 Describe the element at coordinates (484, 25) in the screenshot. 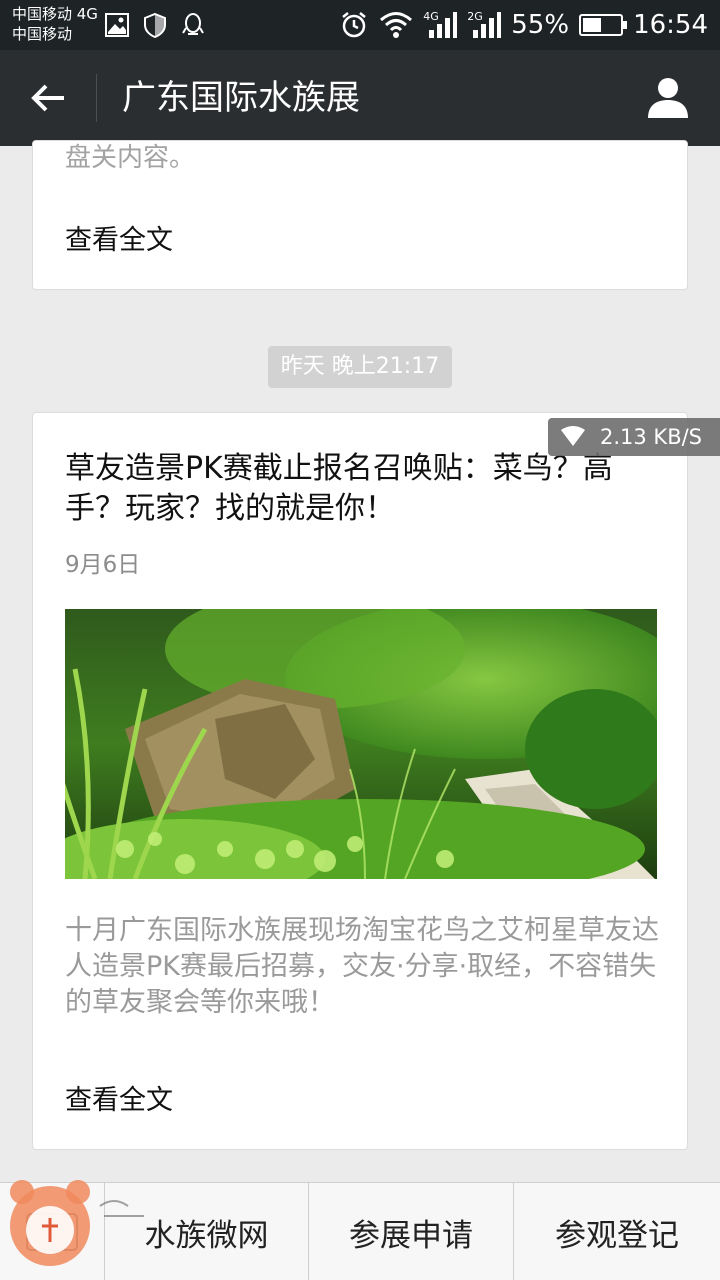

I see `signal-icon: 2G` at that location.